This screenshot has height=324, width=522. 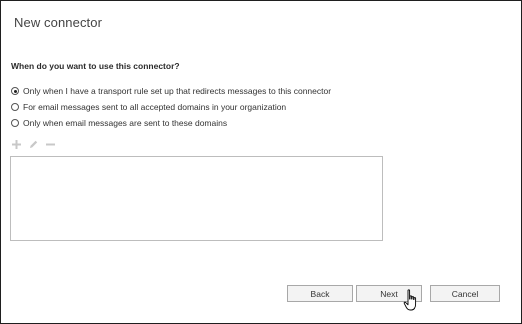 I want to click on pencil-icon, so click(x=33, y=144).